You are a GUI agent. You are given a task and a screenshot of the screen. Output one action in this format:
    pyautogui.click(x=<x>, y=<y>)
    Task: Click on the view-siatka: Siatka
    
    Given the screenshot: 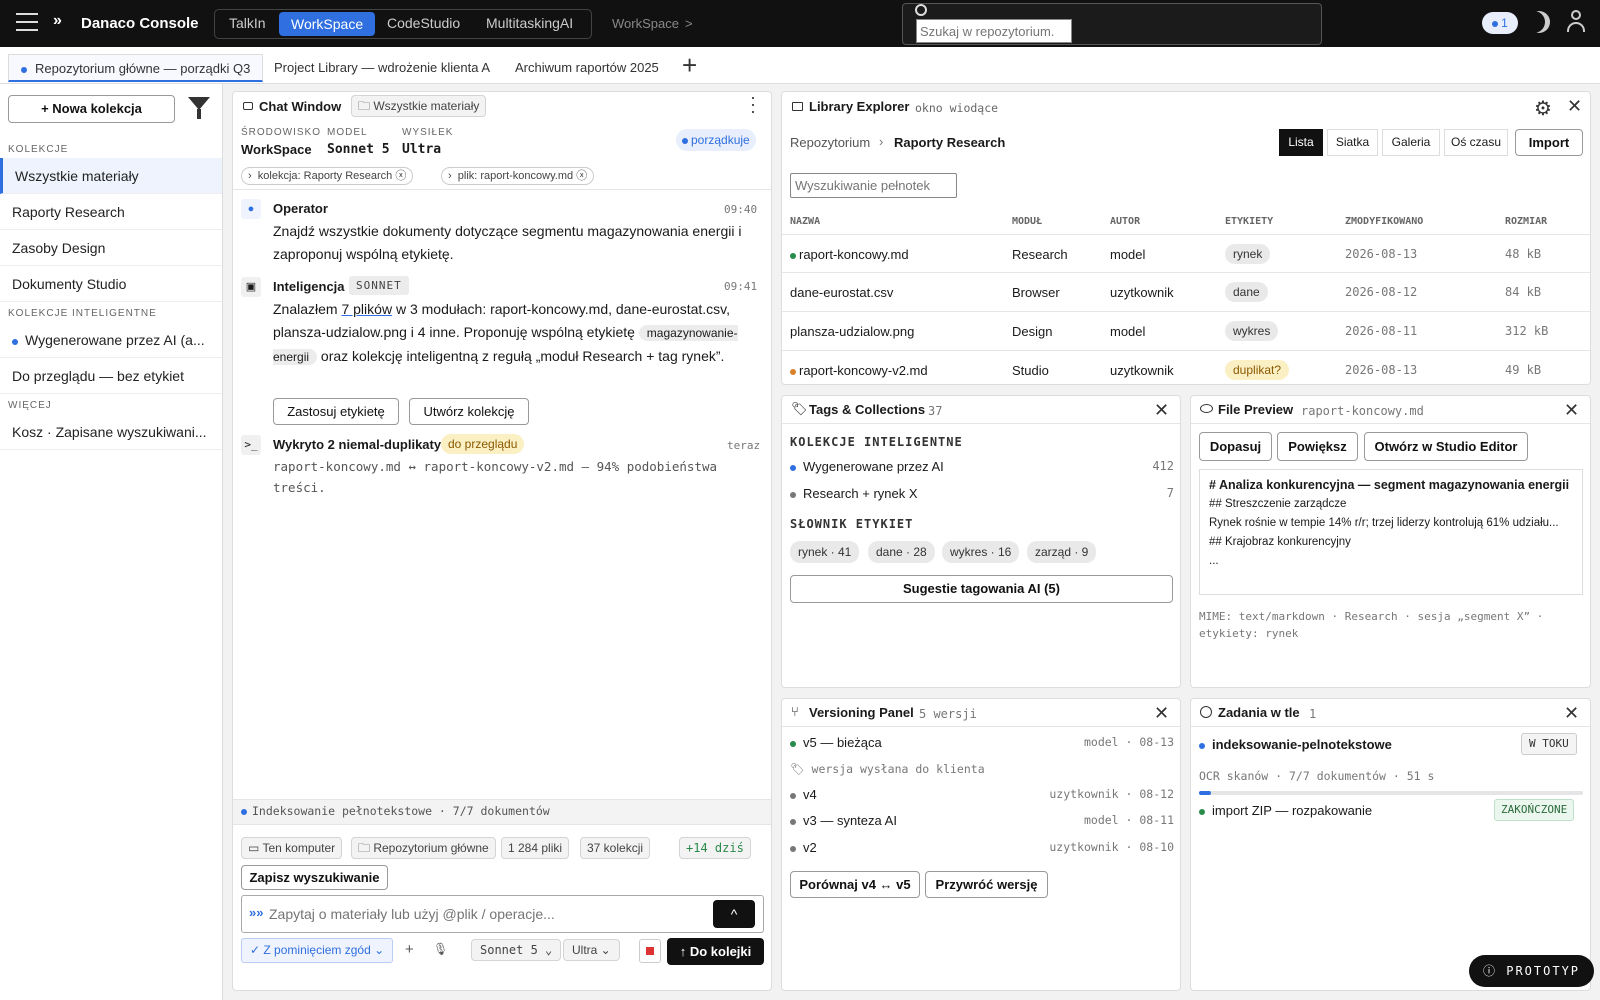 What is the action you would take?
    pyautogui.click(x=1352, y=142)
    